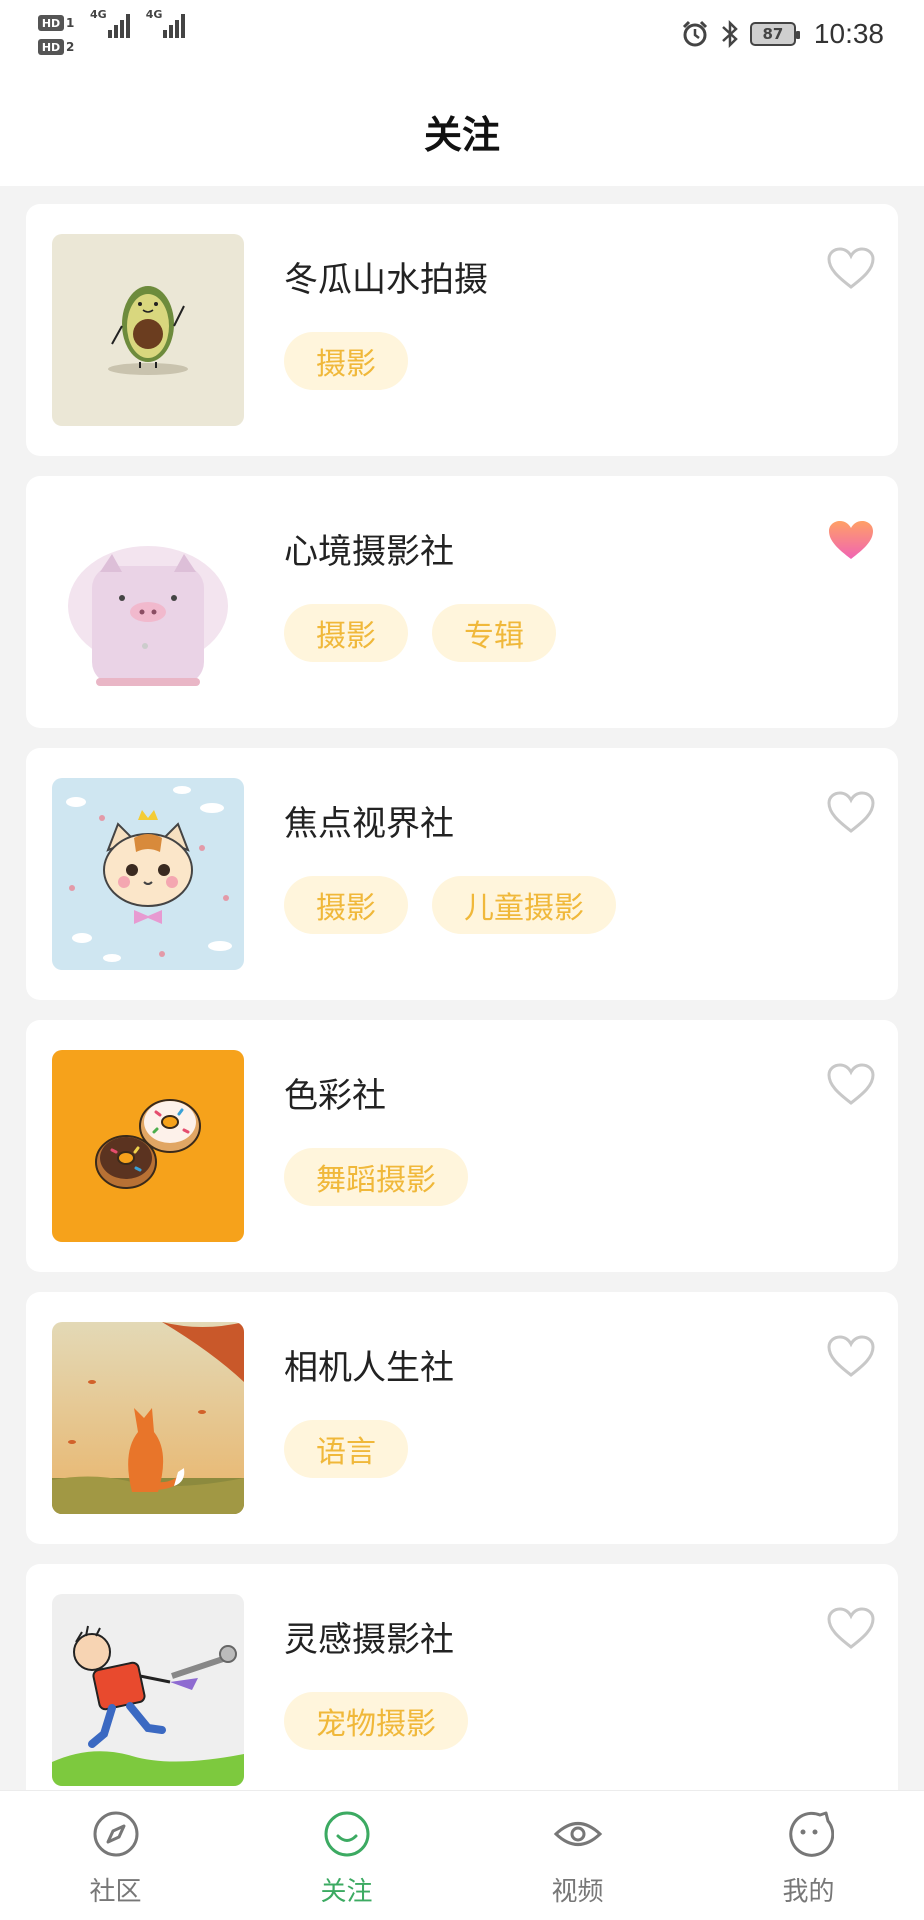 The height and width of the screenshot is (1920, 924). I want to click on club-name: 心境摄影社, so click(369, 552).